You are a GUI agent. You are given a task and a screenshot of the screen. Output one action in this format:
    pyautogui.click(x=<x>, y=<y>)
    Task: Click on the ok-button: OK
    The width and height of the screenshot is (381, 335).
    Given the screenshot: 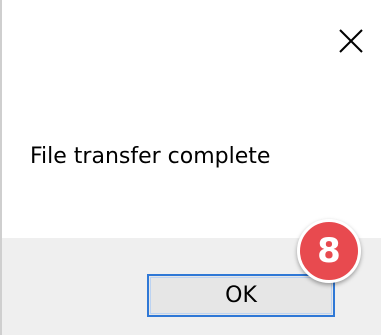 What is the action you would take?
    pyautogui.click(x=241, y=295)
    